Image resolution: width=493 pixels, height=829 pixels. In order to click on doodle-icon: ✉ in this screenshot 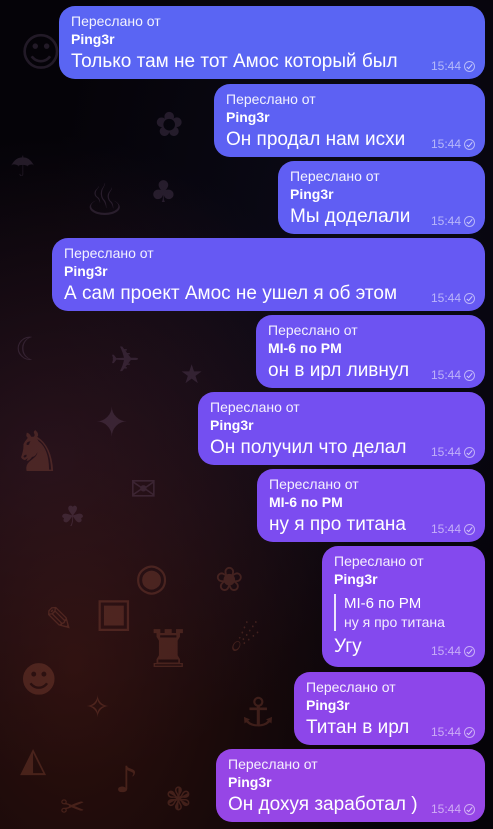, I will do `click(143, 489)`.